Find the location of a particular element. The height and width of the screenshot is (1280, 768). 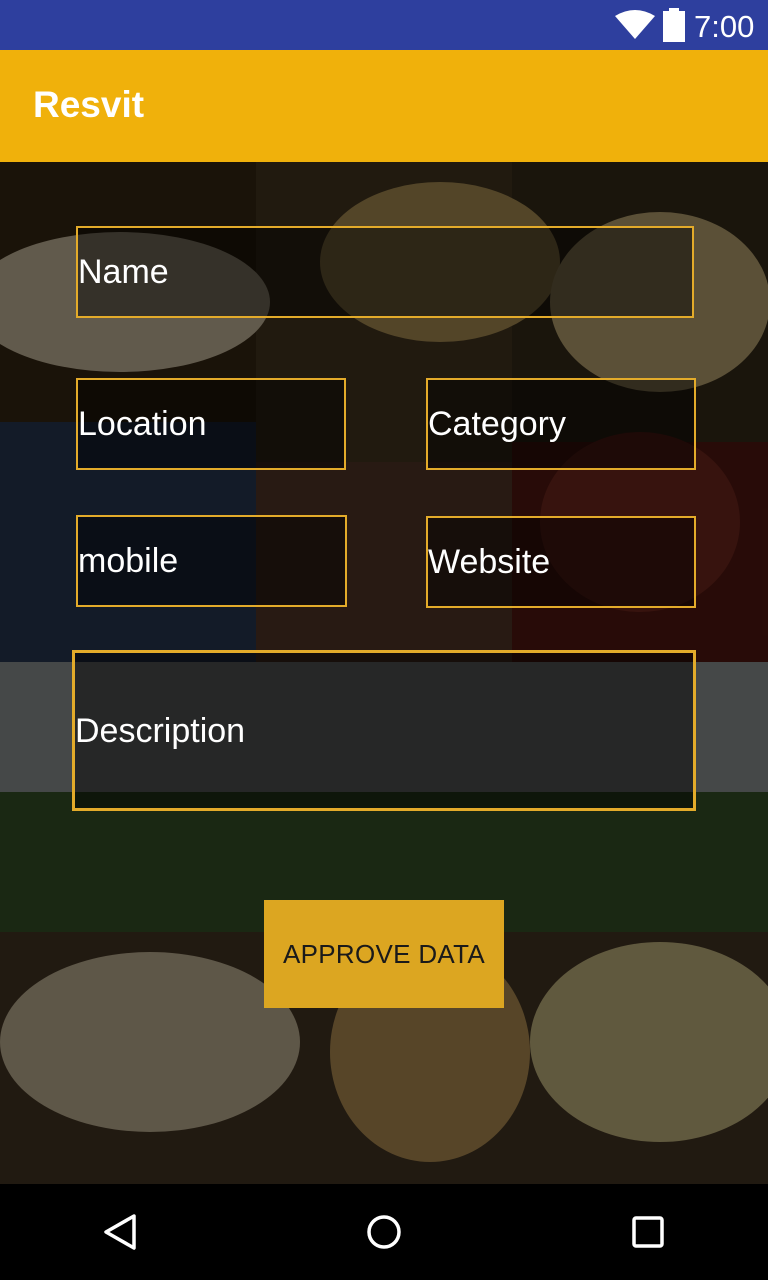

home-icon is located at coordinates (384, 1232).